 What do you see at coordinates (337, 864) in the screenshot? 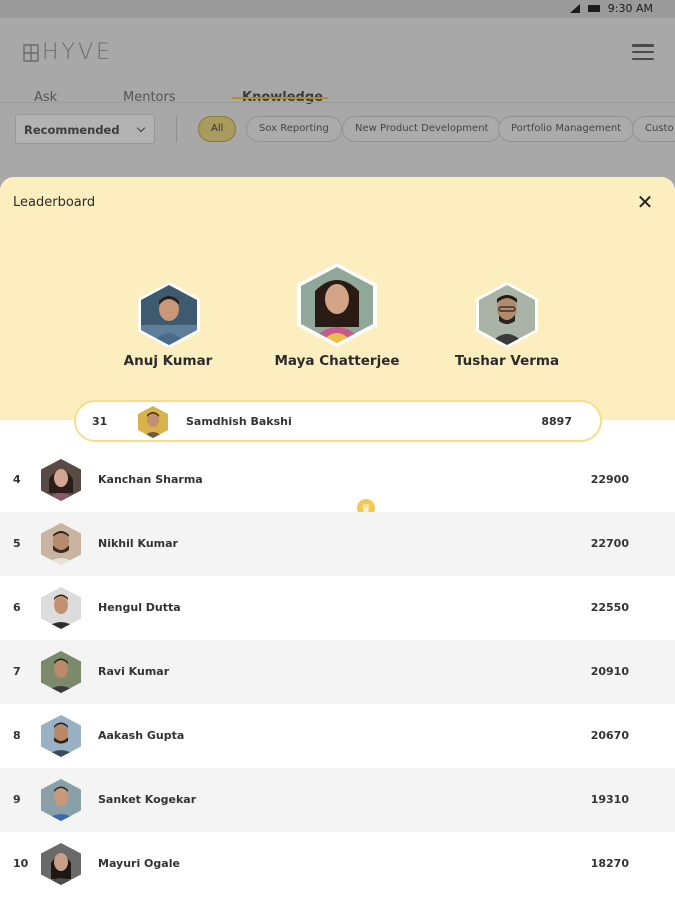
I see `list-item: 10 Mayuri Ogale 18270` at bounding box center [337, 864].